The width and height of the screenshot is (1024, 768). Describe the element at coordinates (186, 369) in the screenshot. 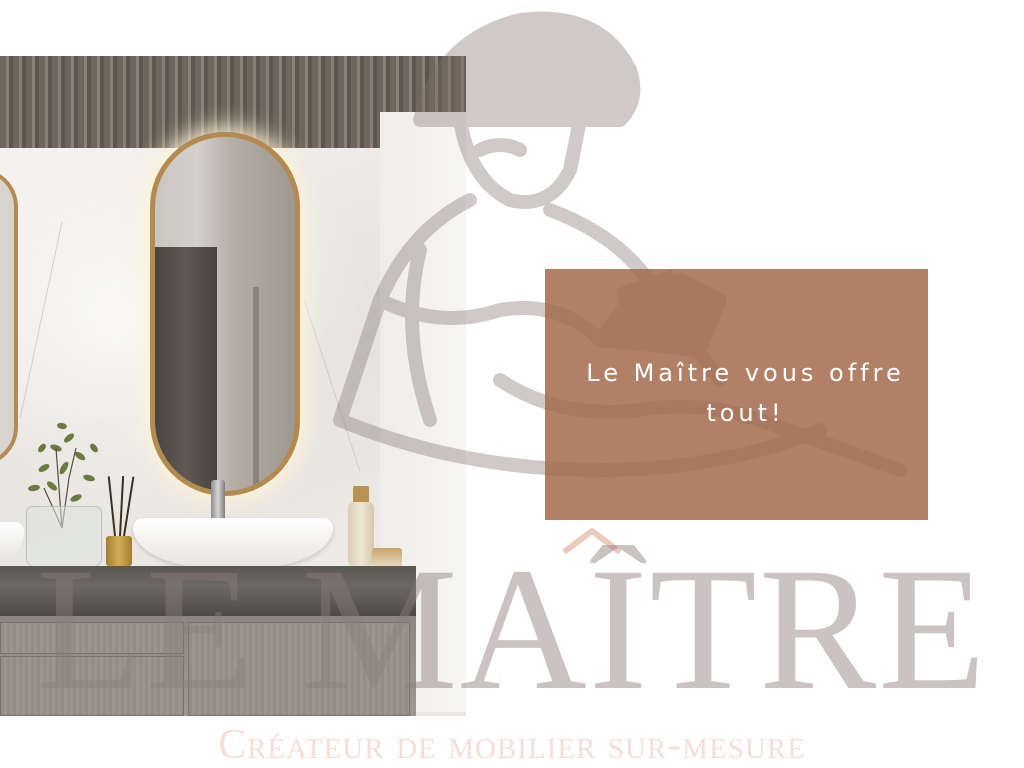

I see `reflected-curtain` at that location.